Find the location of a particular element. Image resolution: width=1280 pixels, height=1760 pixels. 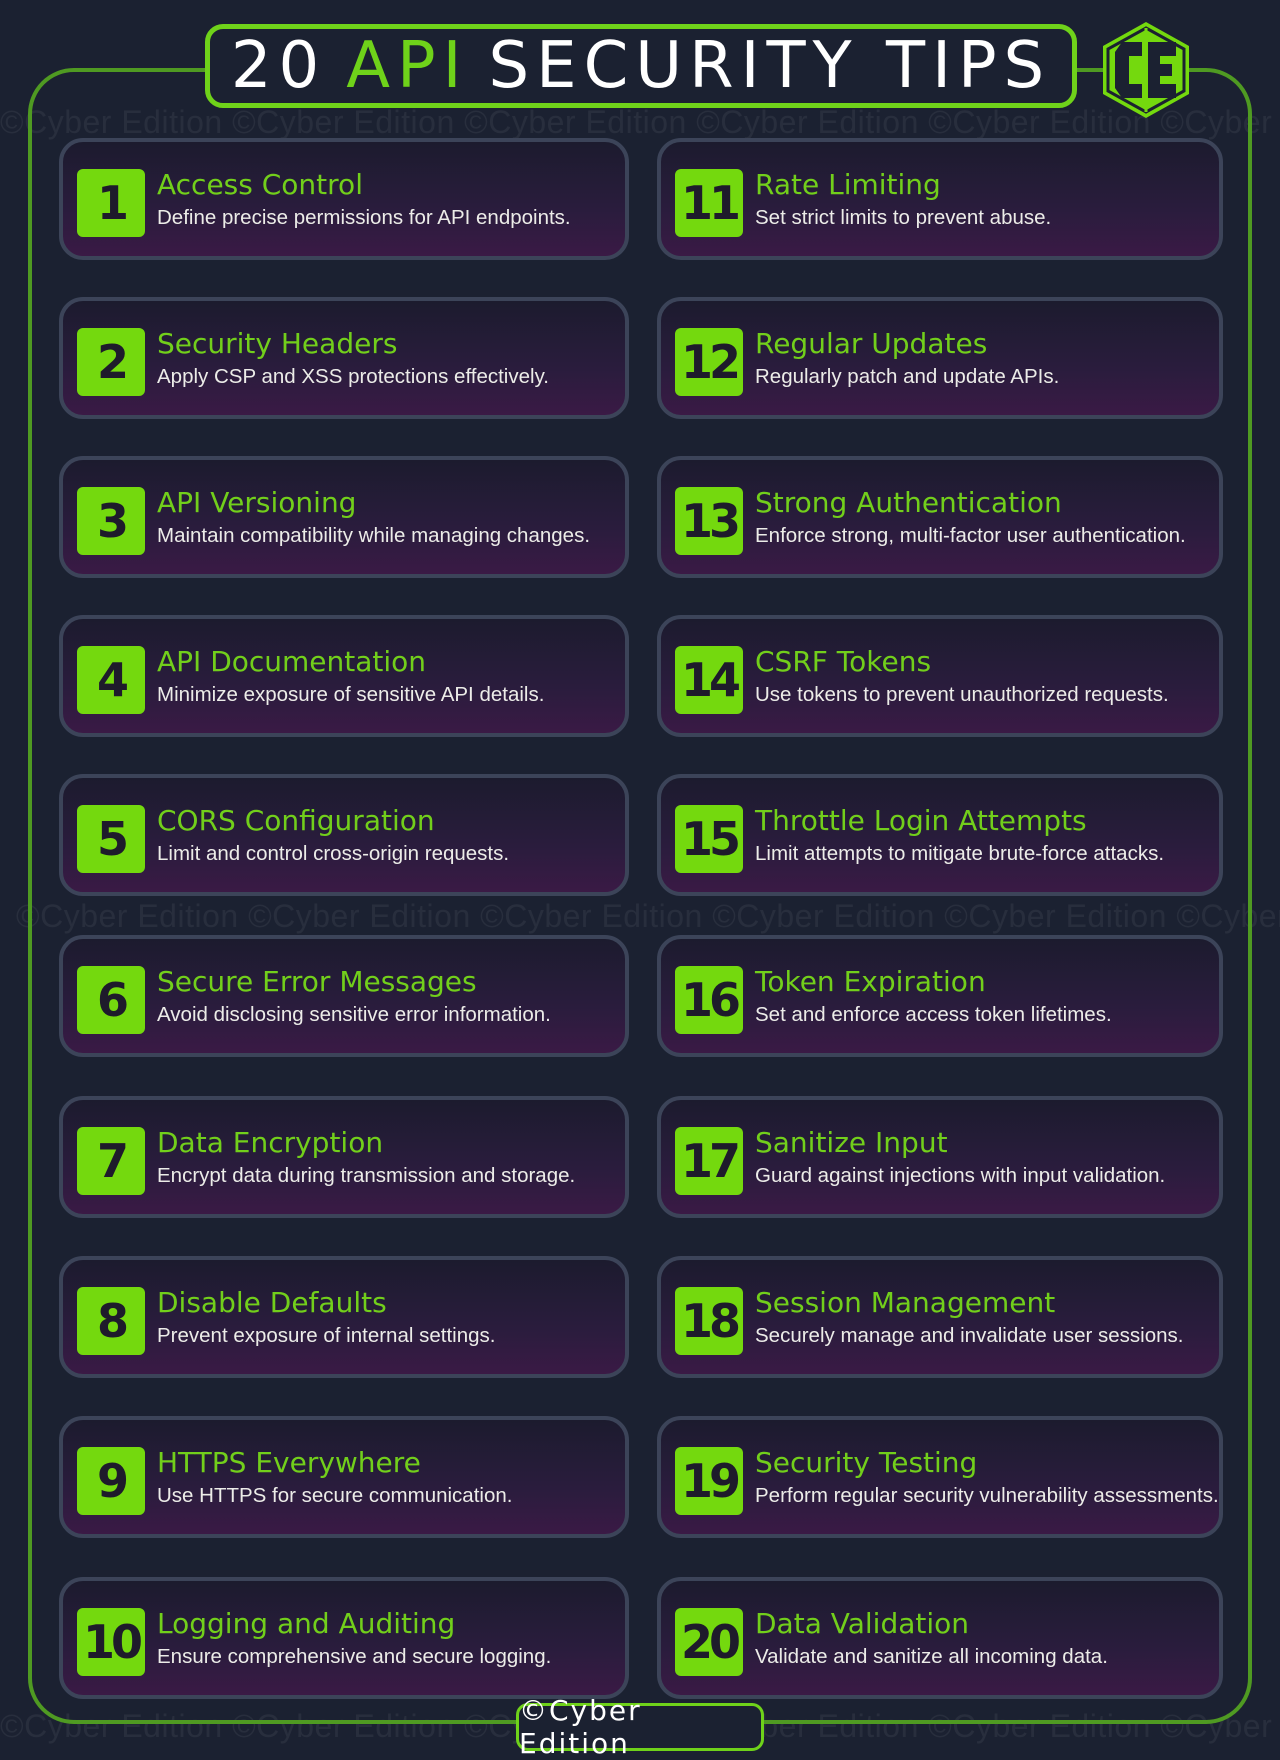

tip-number-badge: 9 is located at coordinates (111, 1481).